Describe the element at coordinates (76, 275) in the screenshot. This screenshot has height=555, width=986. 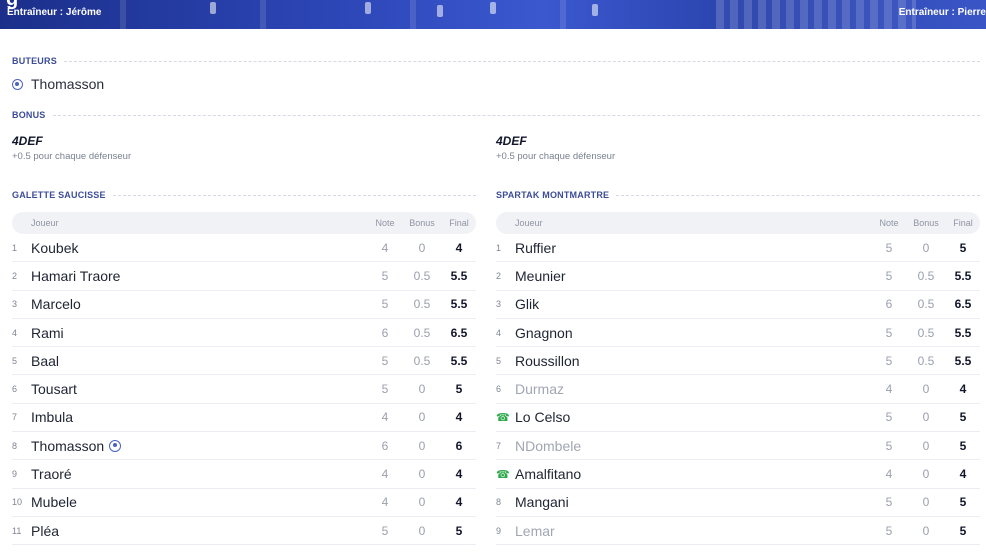
I see `player-name-text: Hamari Traore` at that location.